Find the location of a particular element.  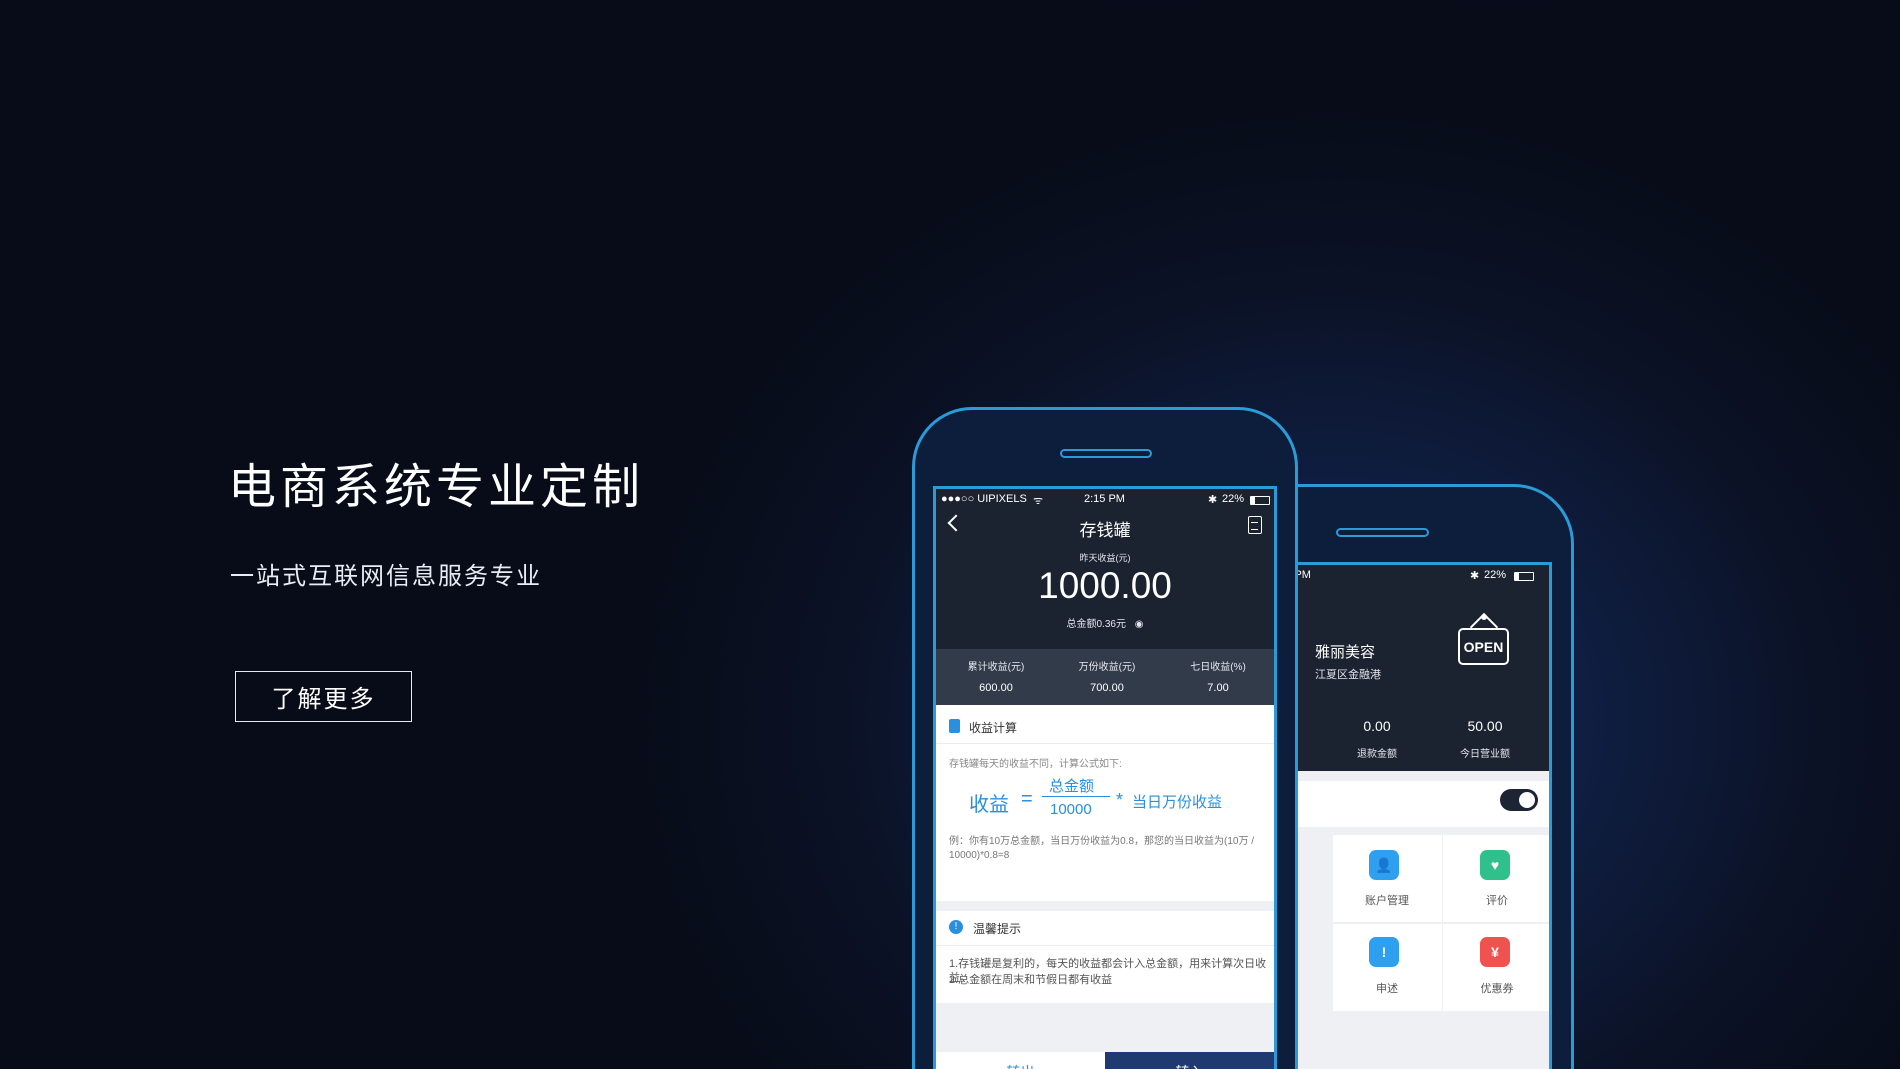

tips-footer-gap is located at coordinates (1105, 1027).